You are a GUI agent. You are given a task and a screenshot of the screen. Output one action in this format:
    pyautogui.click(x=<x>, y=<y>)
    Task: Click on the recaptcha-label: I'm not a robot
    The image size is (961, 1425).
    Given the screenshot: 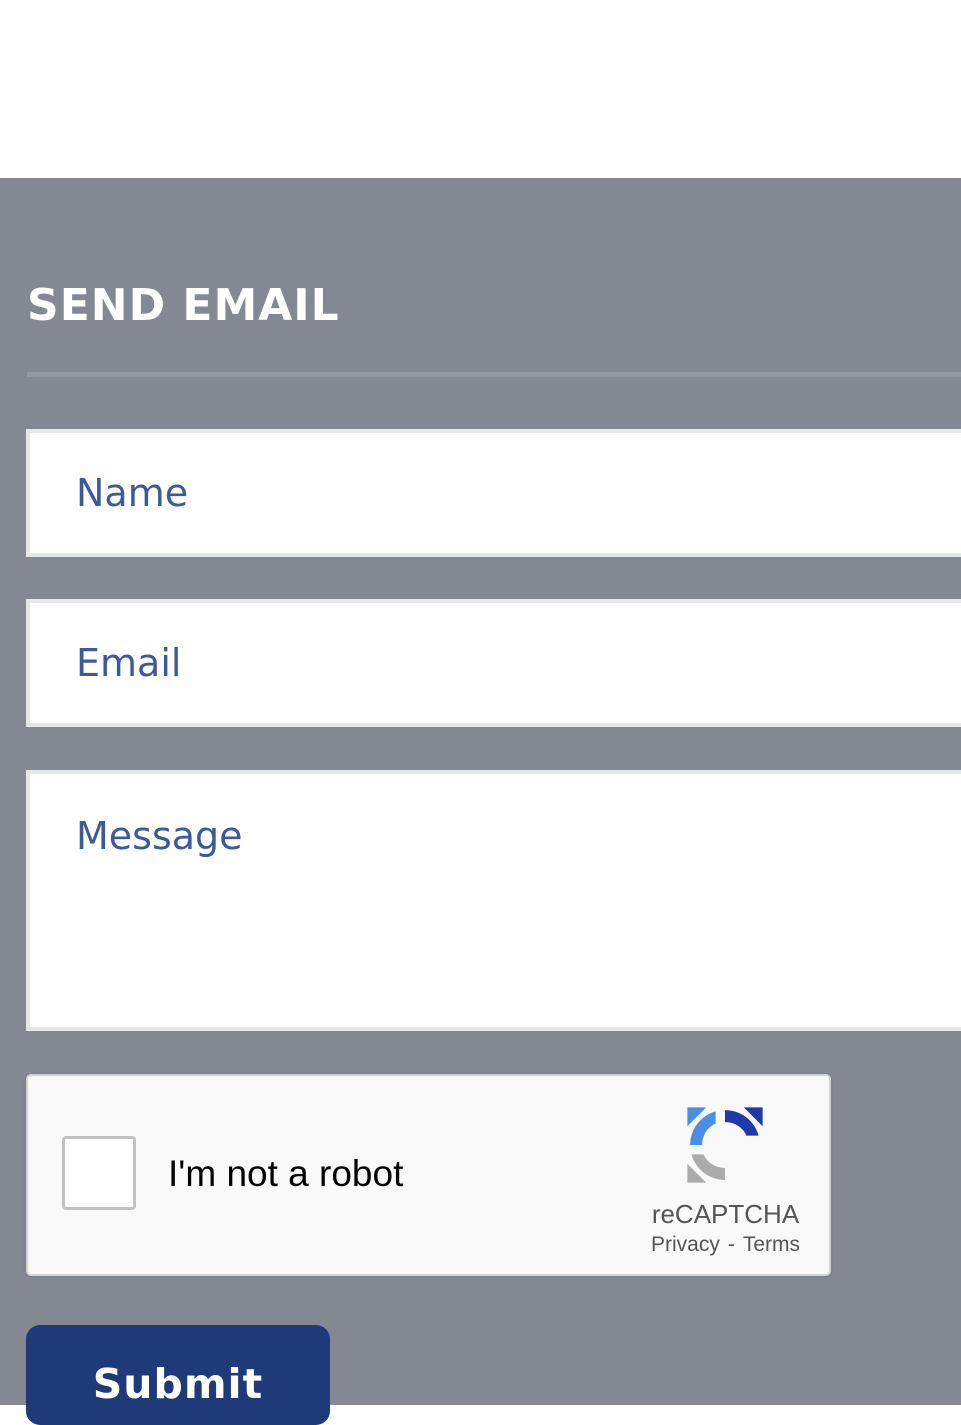 What is the action you would take?
    pyautogui.click(x=286, y=1173)
    